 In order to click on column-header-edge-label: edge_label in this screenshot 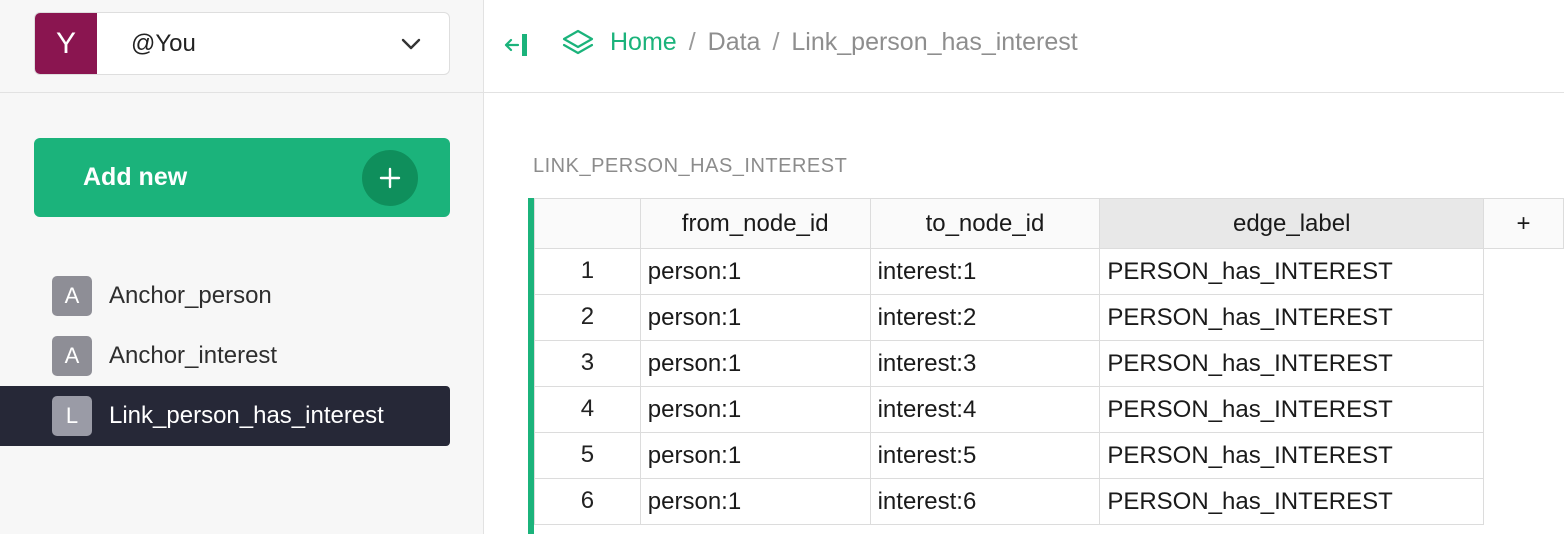, I will do `click(1292, 223)`.